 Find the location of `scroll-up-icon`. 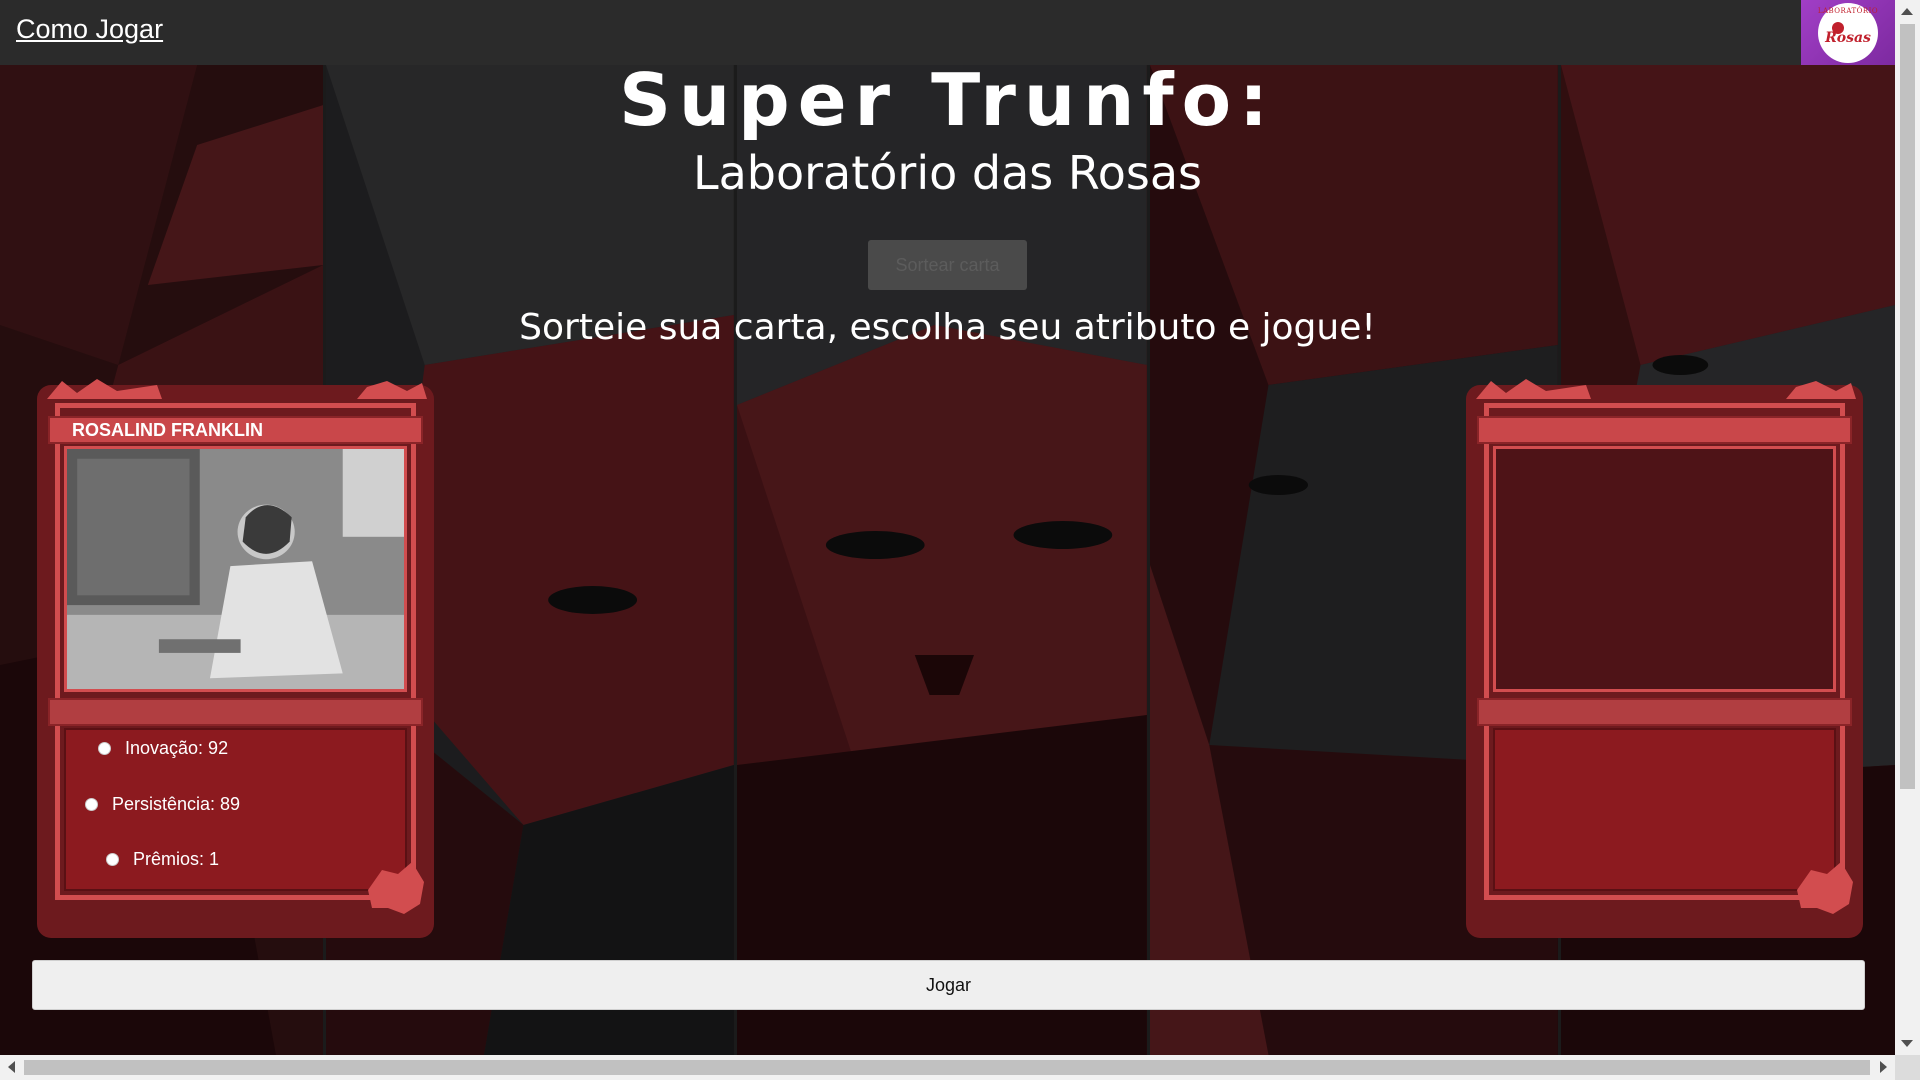

scroll-up-icon is located at coordinates (1907, 11).